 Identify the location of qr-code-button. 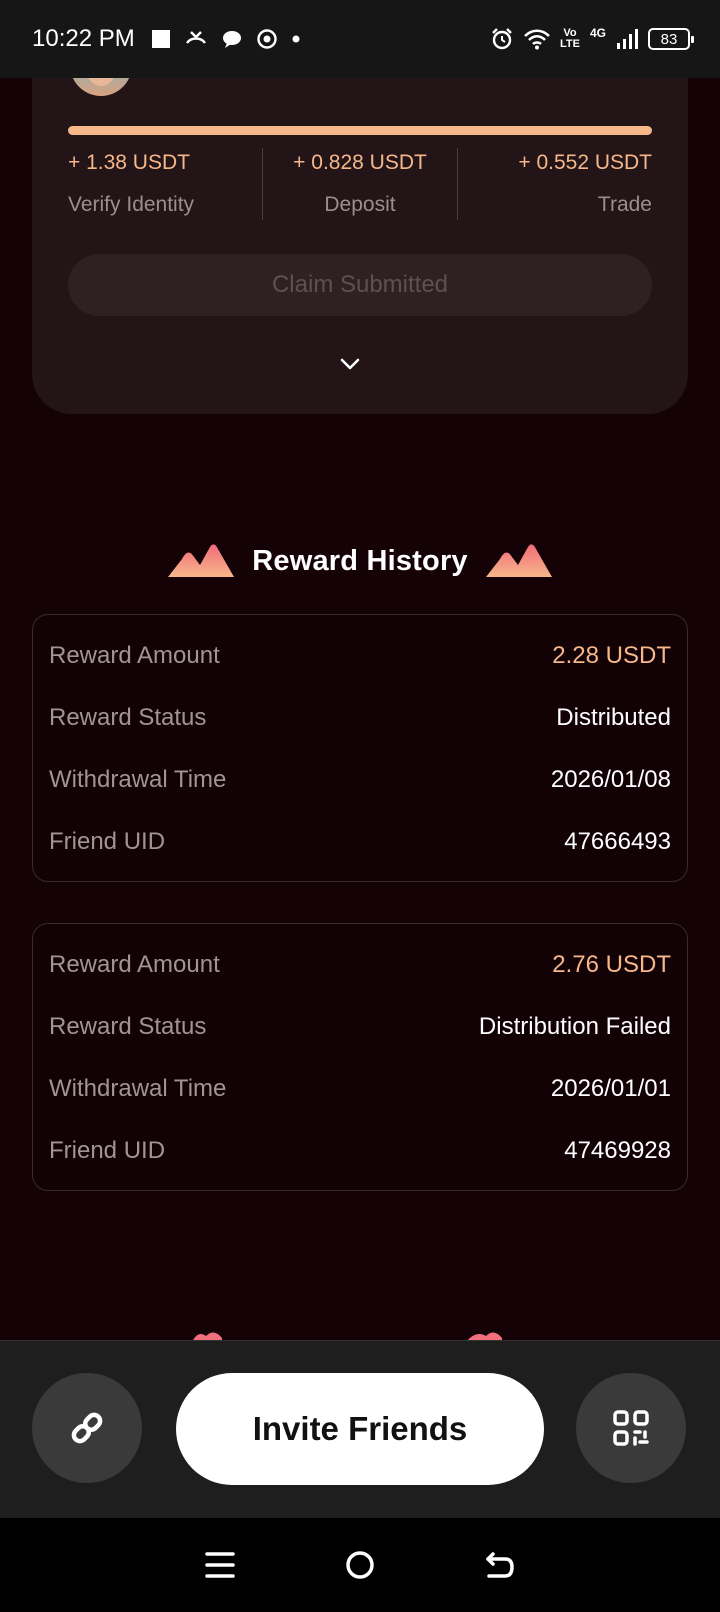
(631, 1428).